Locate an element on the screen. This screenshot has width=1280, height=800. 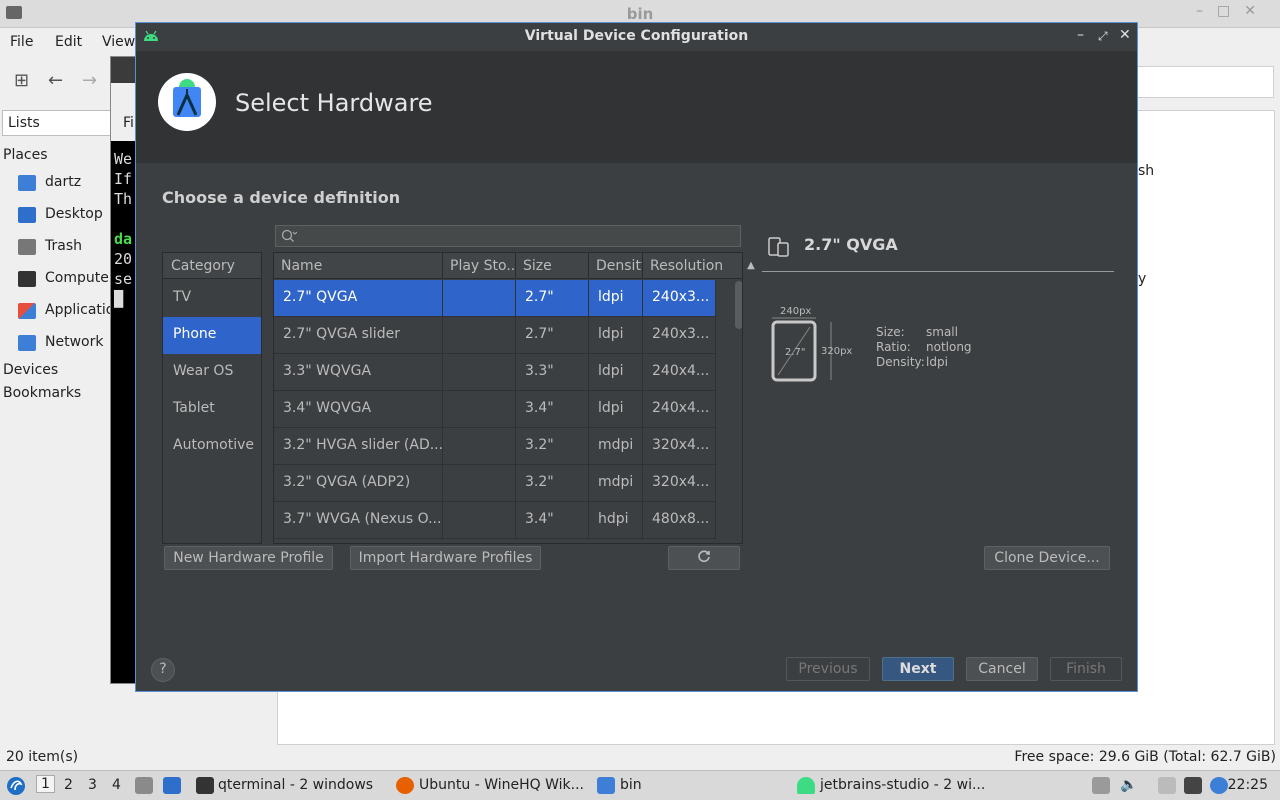
task-bin: bin is located at coordinates (631, 785).